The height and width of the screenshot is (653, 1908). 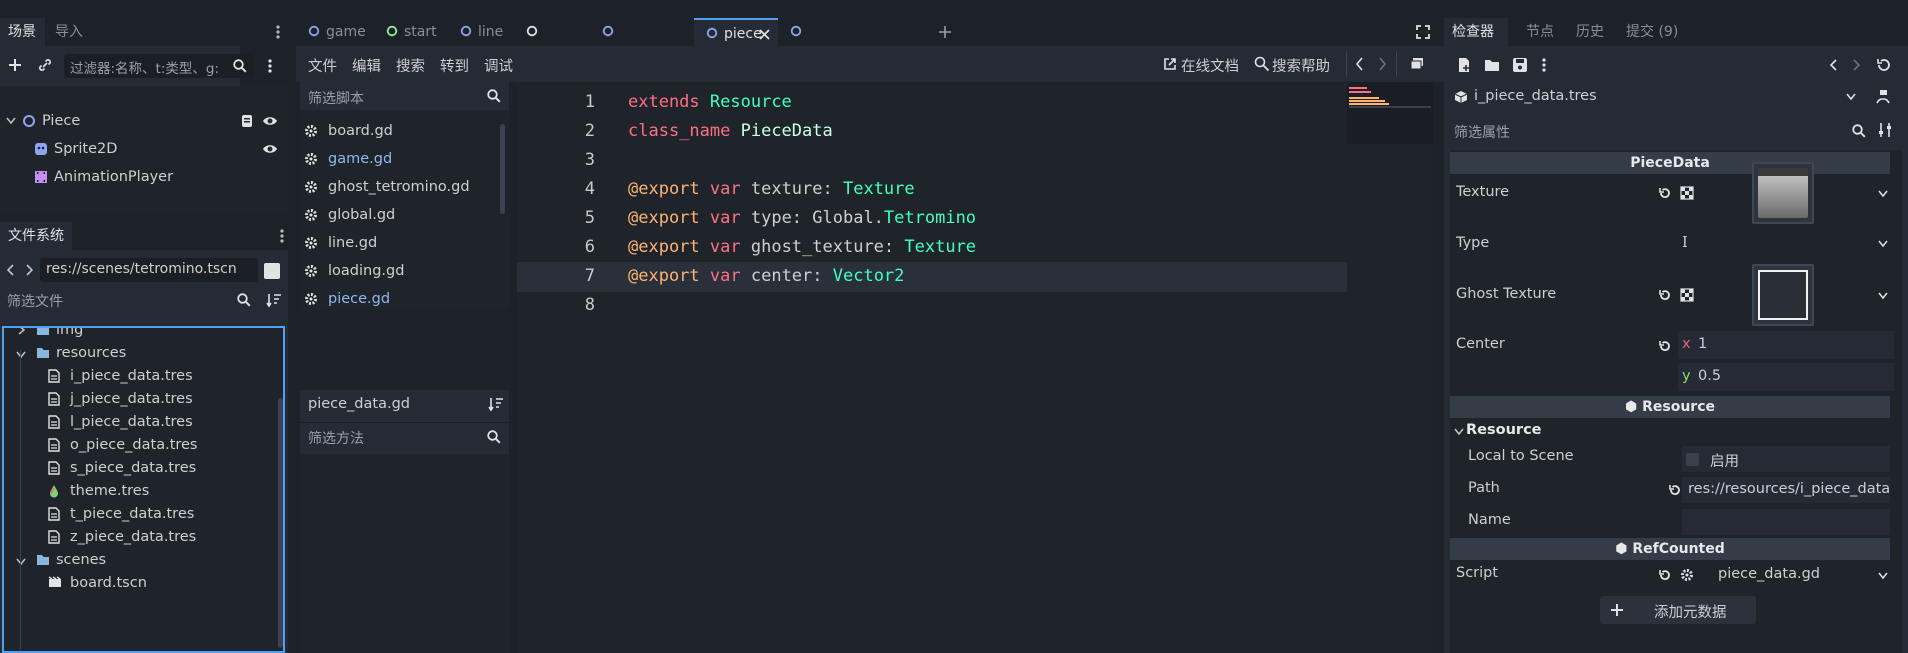 I want to click on forward-arrow-icon, so click(x=29, y=270).